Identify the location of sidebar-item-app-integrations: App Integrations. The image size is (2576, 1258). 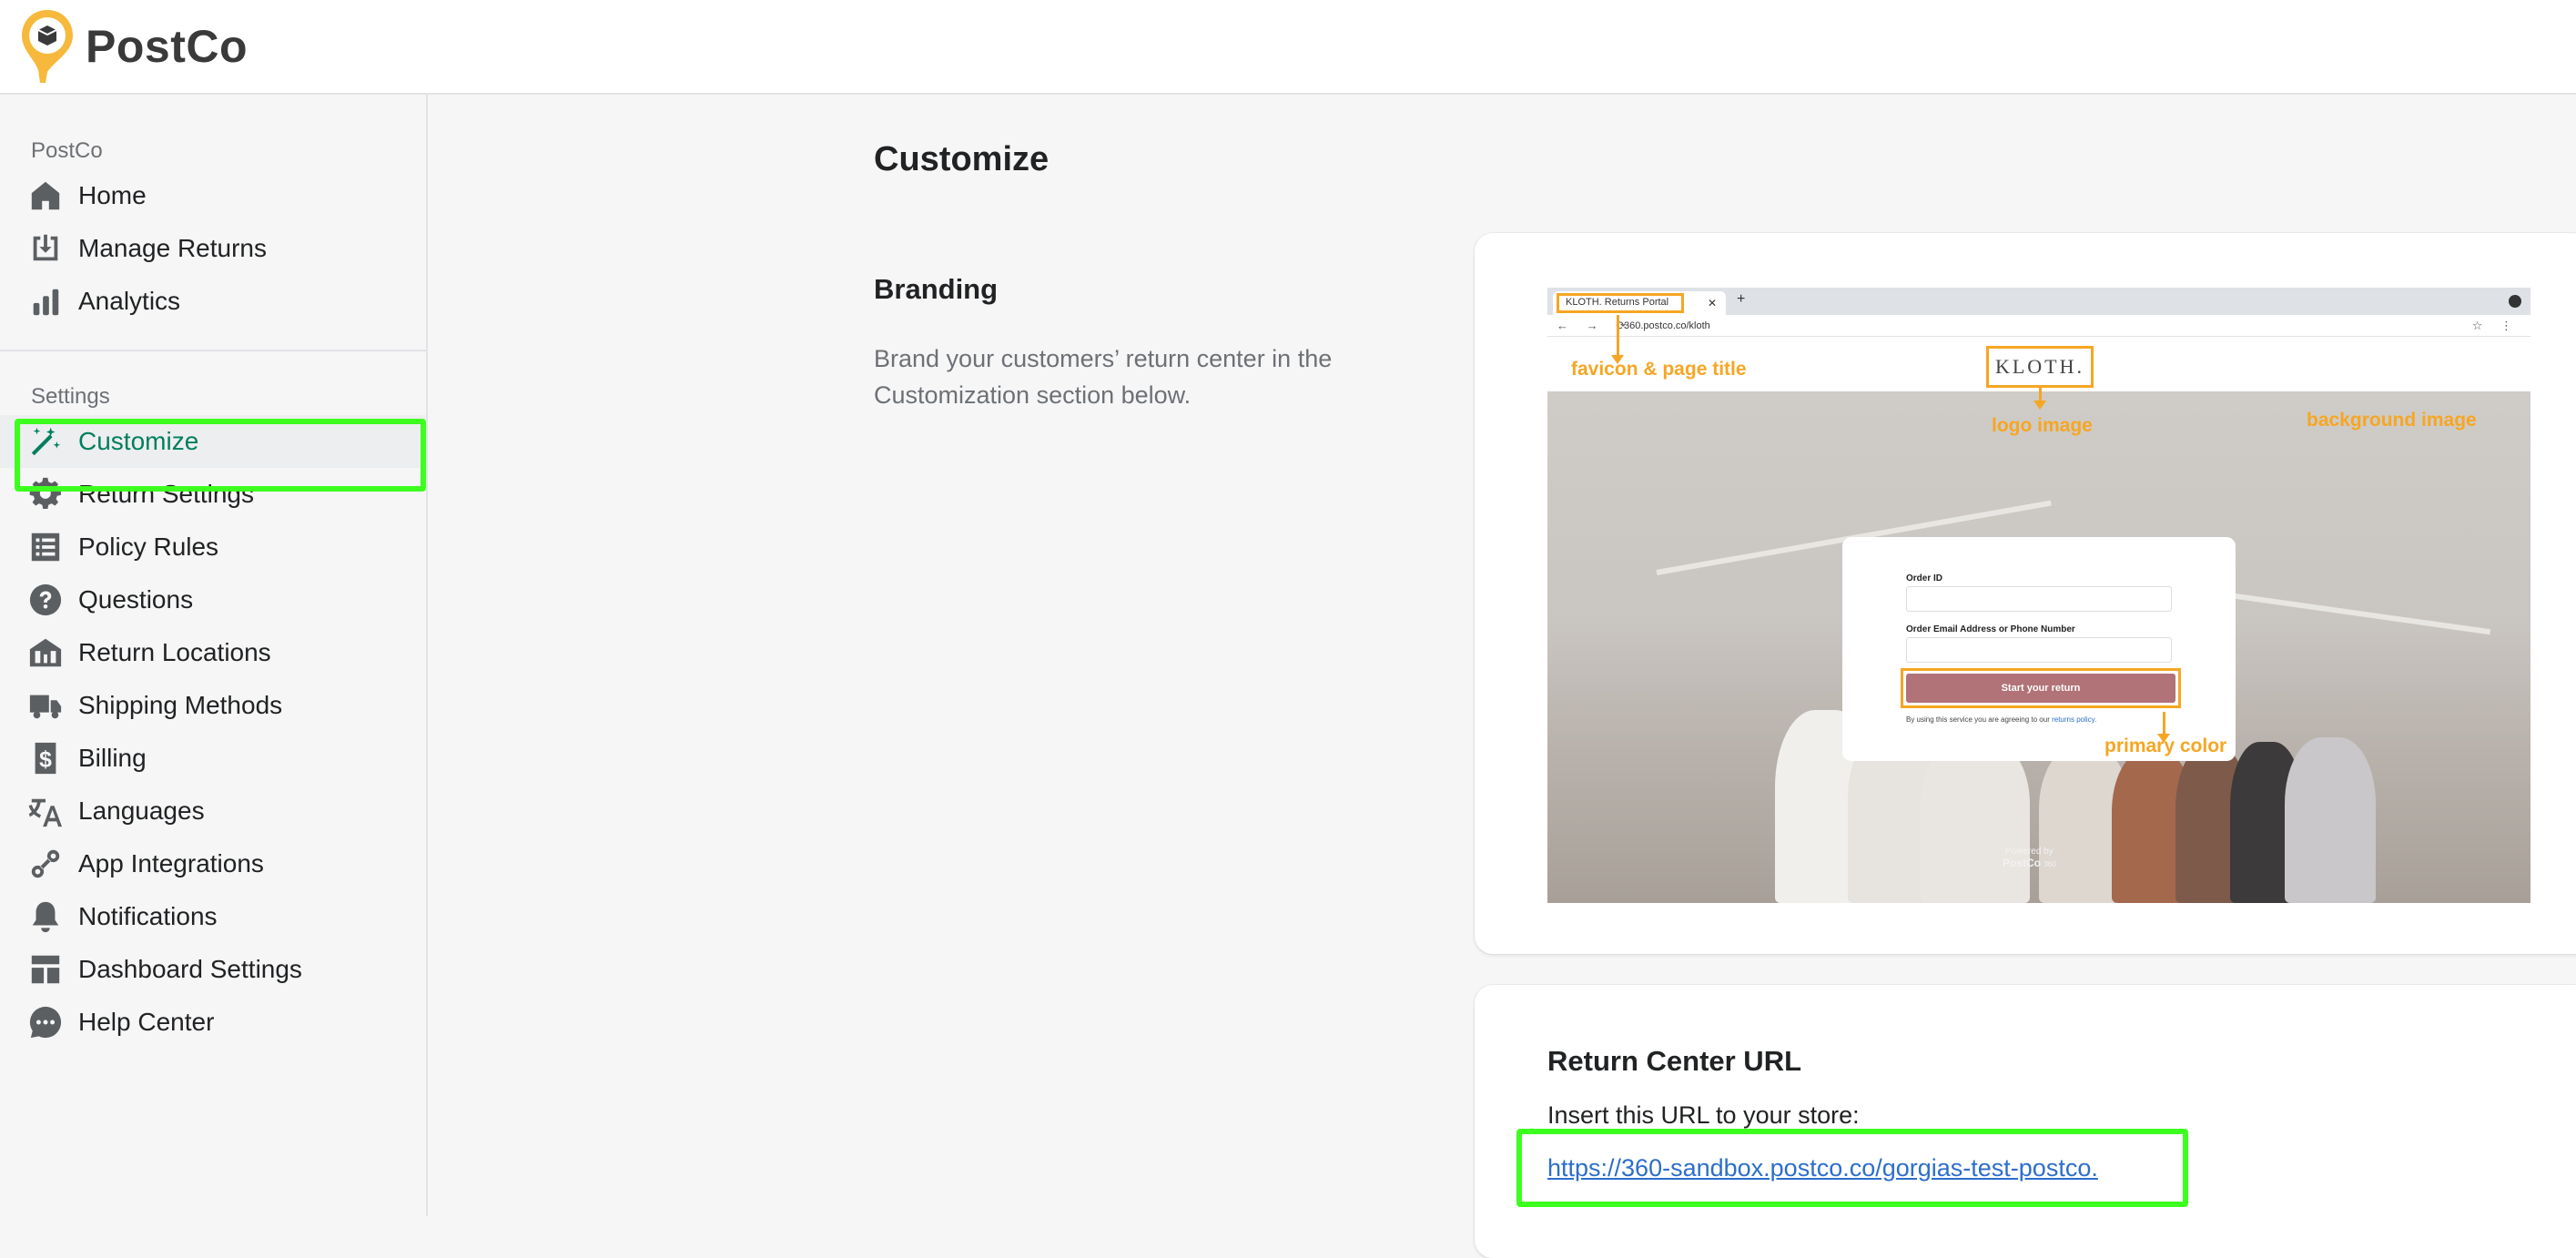
(213, 863).